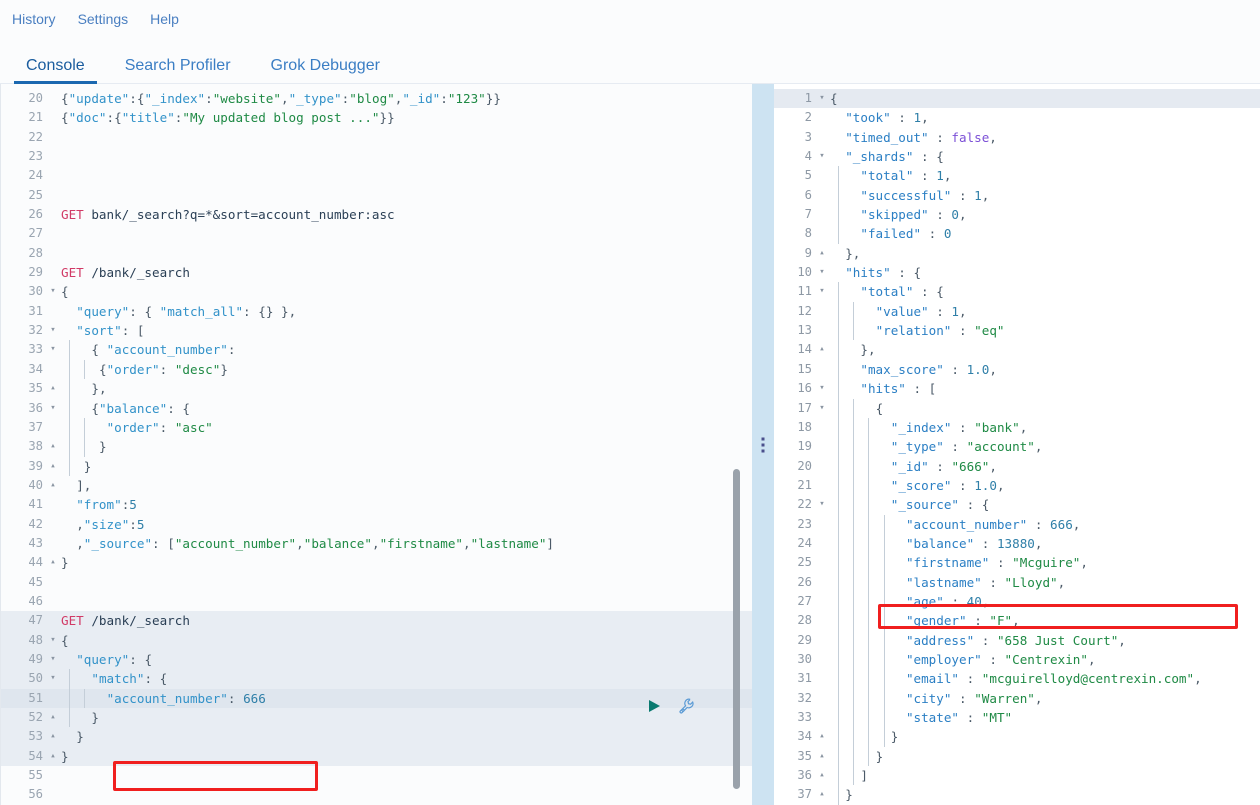 This screenshot has height=805, width=1260. Describe the element at coordinates (1017, 795) in the screenshot. I see `code-line: 37 ▴ }` at that location.